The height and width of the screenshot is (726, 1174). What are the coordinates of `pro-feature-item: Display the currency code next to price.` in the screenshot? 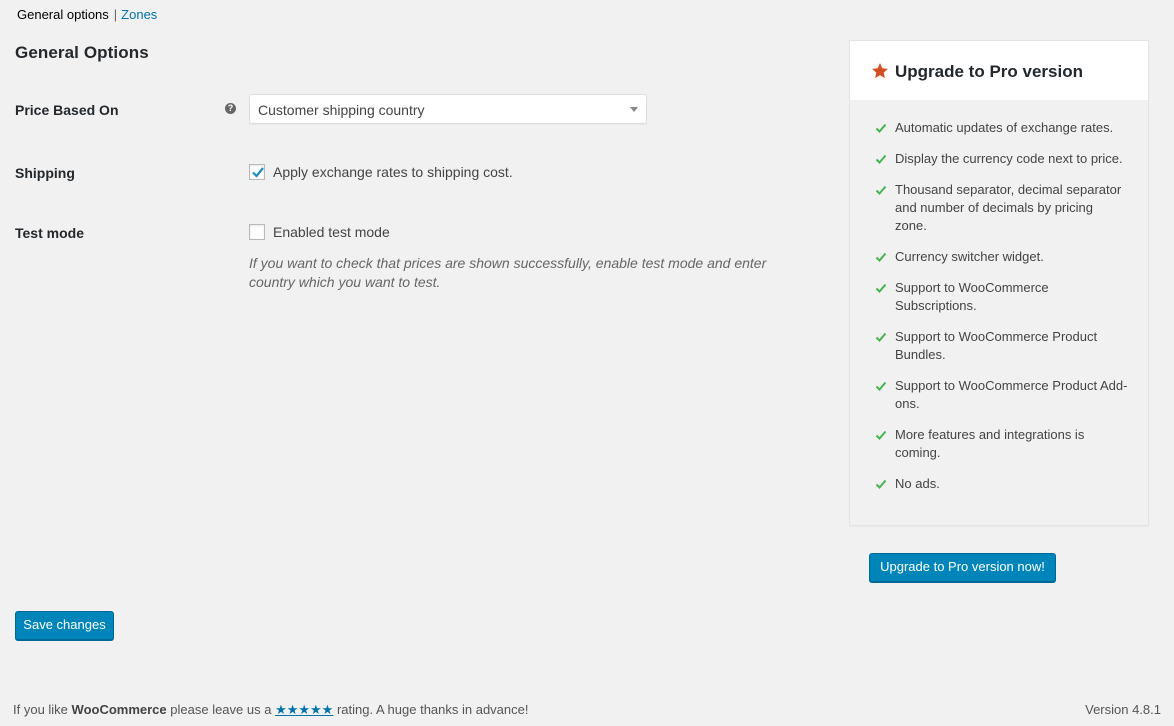 It's located at (999, 159).